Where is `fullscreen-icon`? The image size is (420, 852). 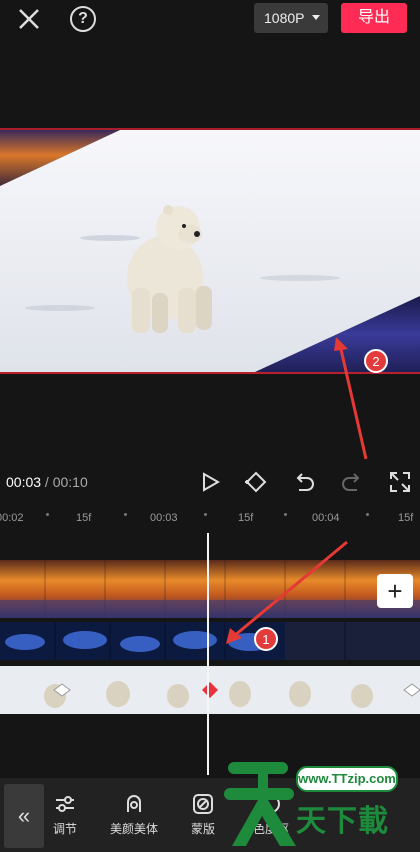 fullscreen-icon is located at coordinates (400, 482).